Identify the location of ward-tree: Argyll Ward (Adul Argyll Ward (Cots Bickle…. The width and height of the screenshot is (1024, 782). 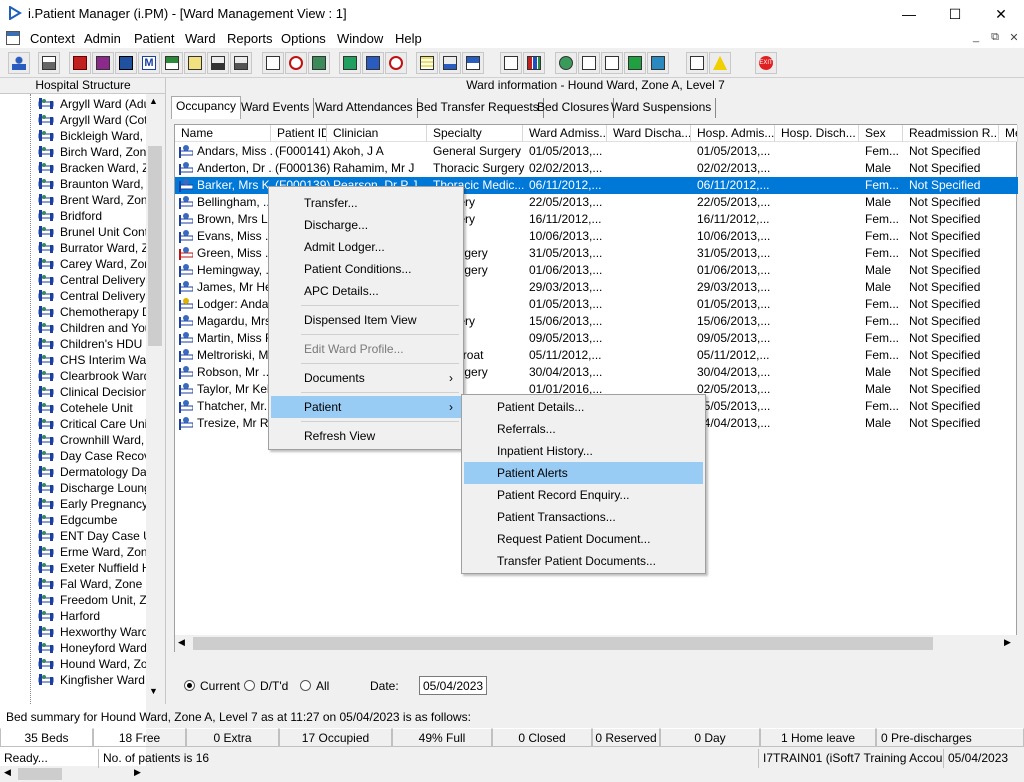
(73, 430).